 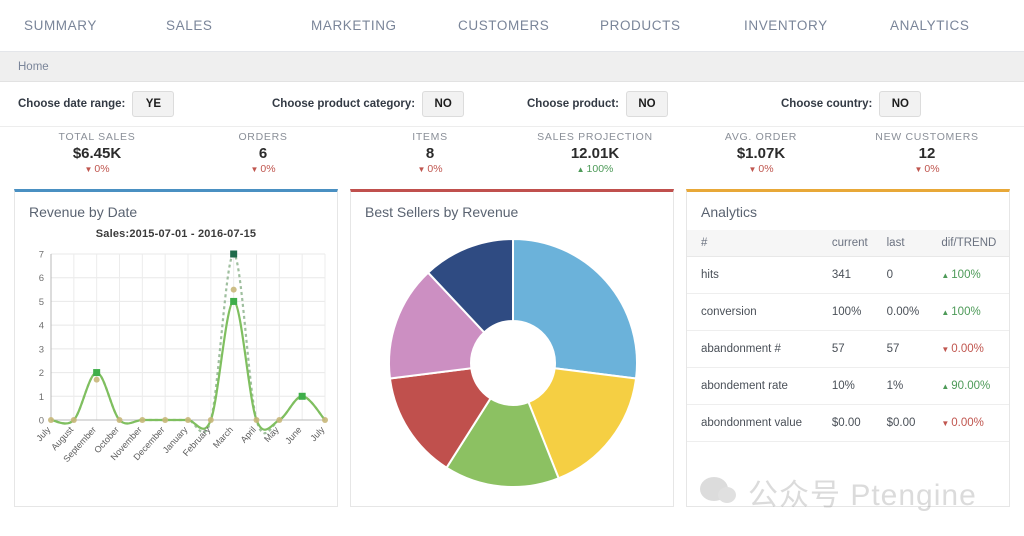 I want to click on kpi-value: 12, so click(x=927, y=153).